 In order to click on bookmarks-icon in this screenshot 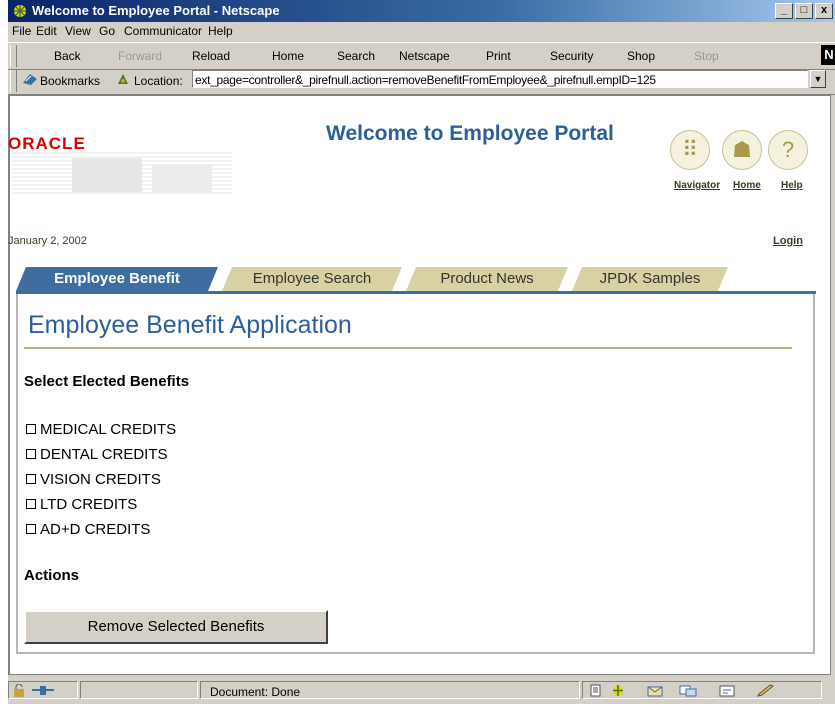, I will do `click(30, 79)`.